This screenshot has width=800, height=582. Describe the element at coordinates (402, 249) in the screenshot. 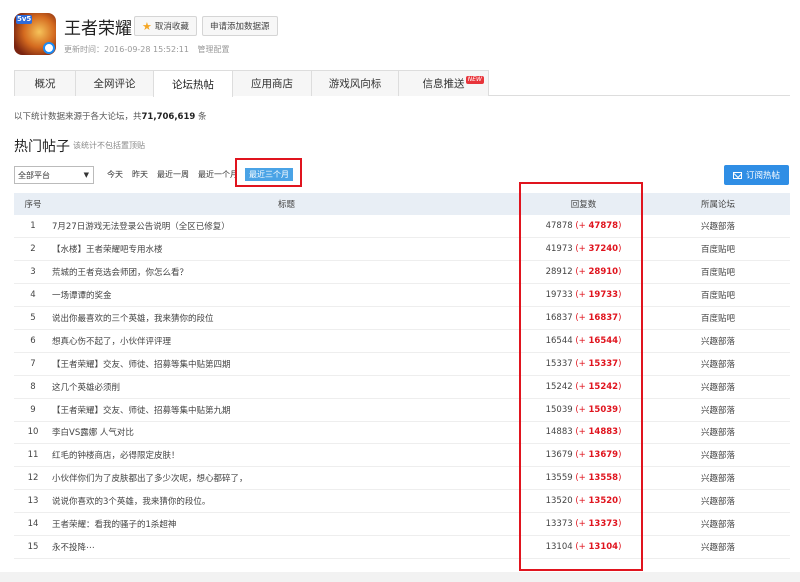

I see `table-row: 2 【水楼】王者荣耀吧专用水楼 41973 (+ 37240) 百度贴吧` at that location.